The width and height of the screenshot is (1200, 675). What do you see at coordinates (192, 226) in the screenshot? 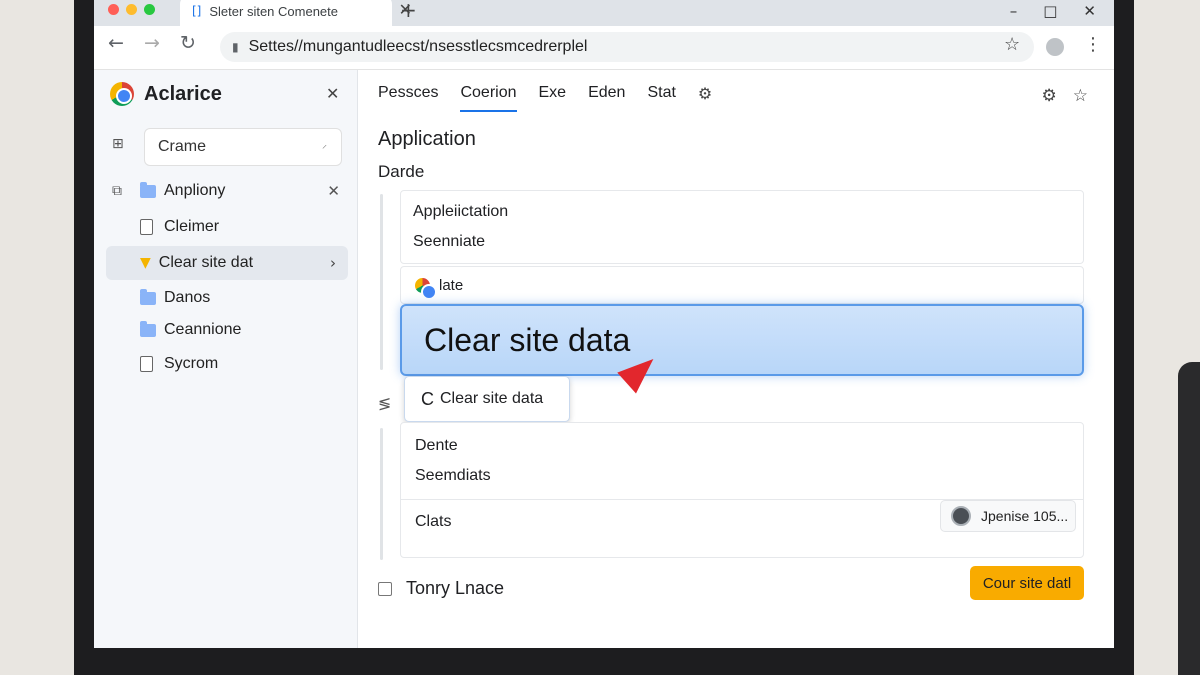
I see `sidebar-item-label: Cleimer` at bounding box center [192, 226].